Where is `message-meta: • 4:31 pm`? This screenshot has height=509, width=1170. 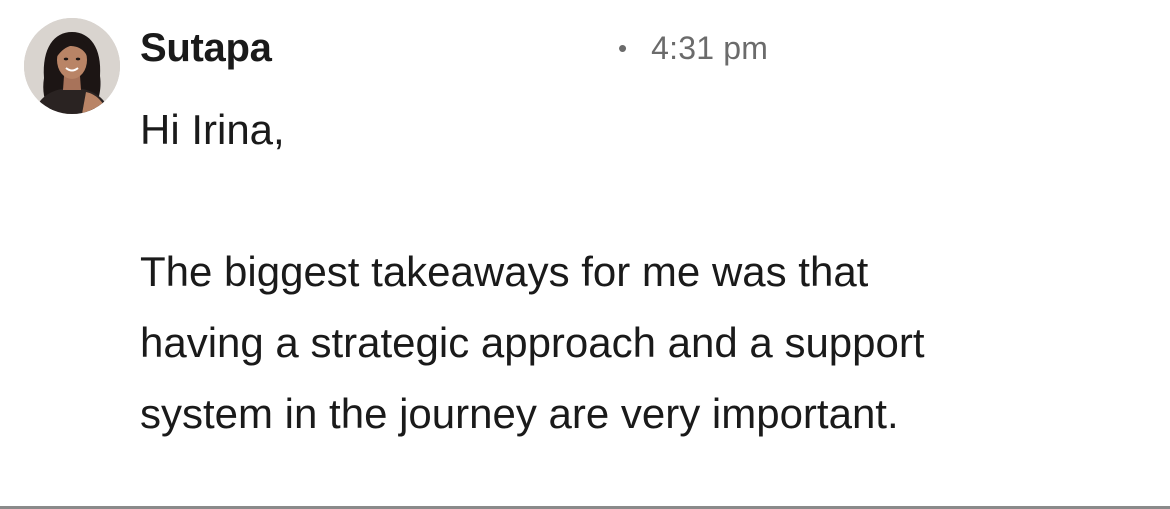
message-meta: • 4:31 pm is located at coordinates (693, 48).